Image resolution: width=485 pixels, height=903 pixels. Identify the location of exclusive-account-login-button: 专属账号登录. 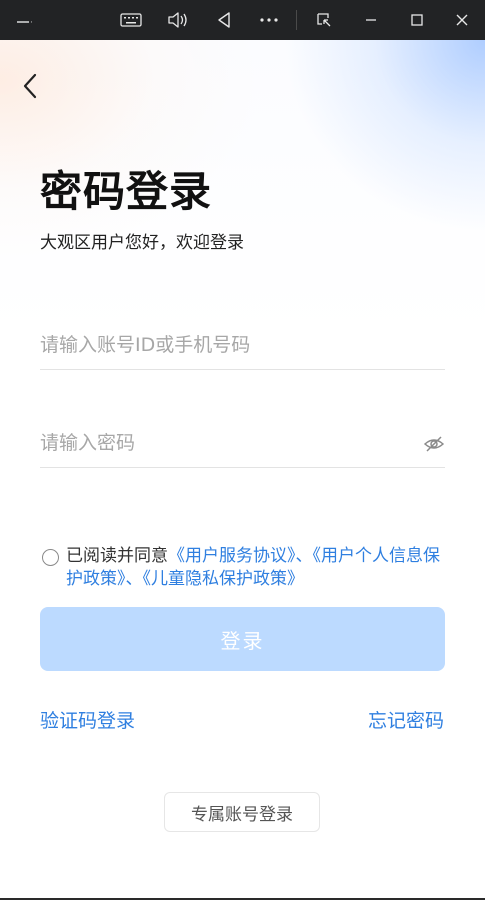
(242, 812).